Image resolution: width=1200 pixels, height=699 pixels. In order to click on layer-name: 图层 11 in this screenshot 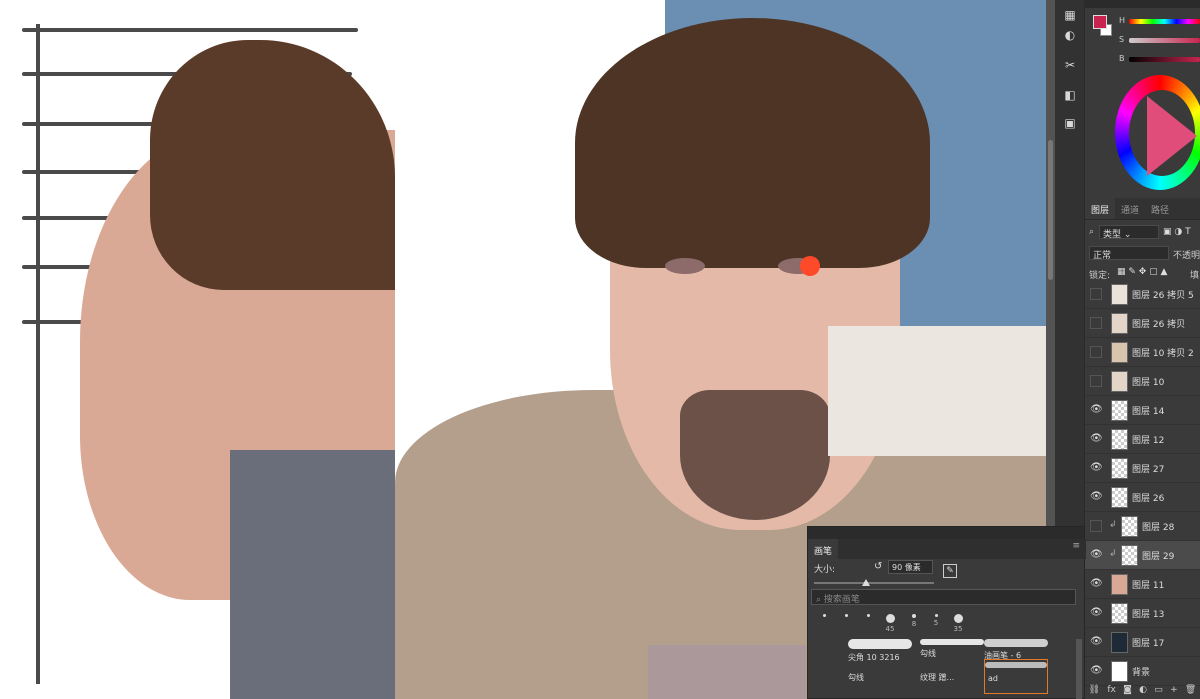, I will do `click(1148, 584)`.